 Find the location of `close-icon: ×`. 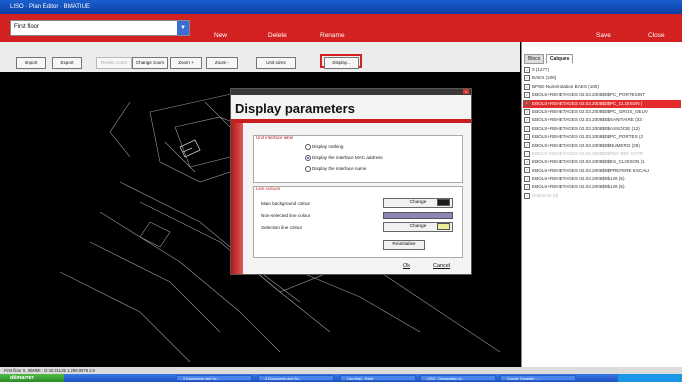

close-icon: × is located at coordinates (466, 91).